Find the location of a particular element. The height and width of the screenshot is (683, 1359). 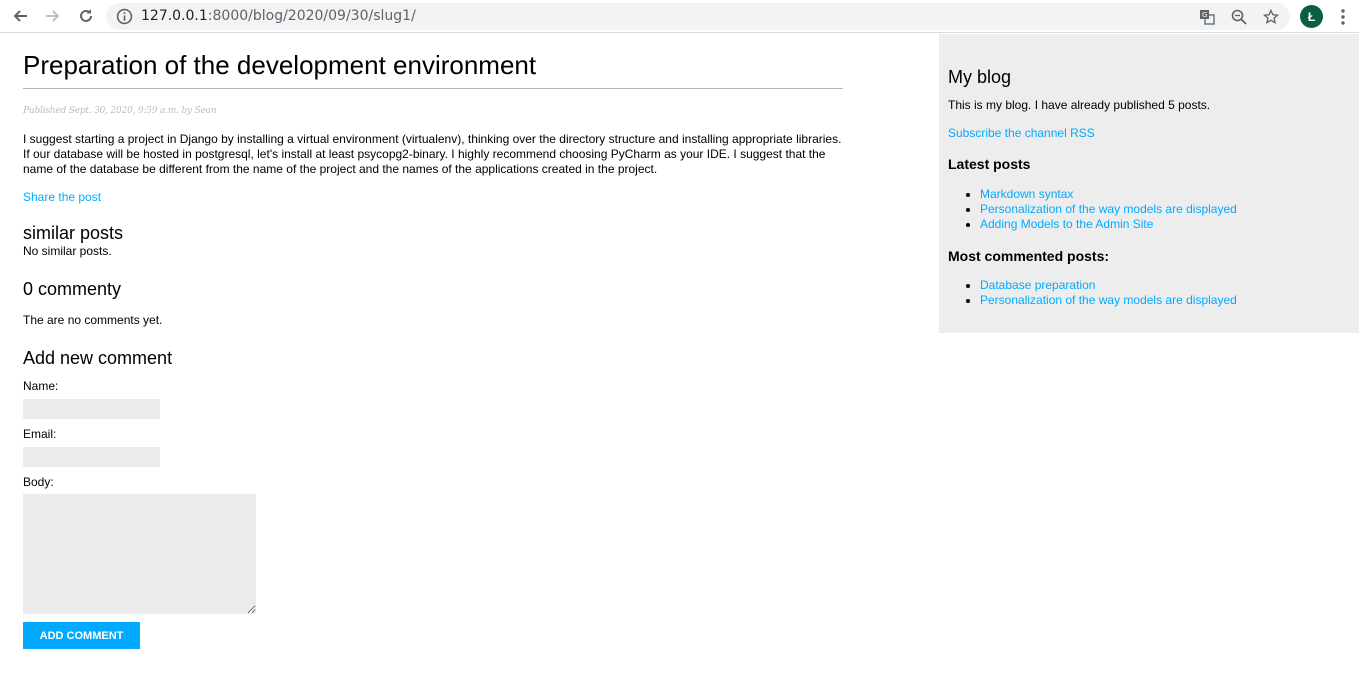

email-label: Email: is located at coordinates (40, 434).